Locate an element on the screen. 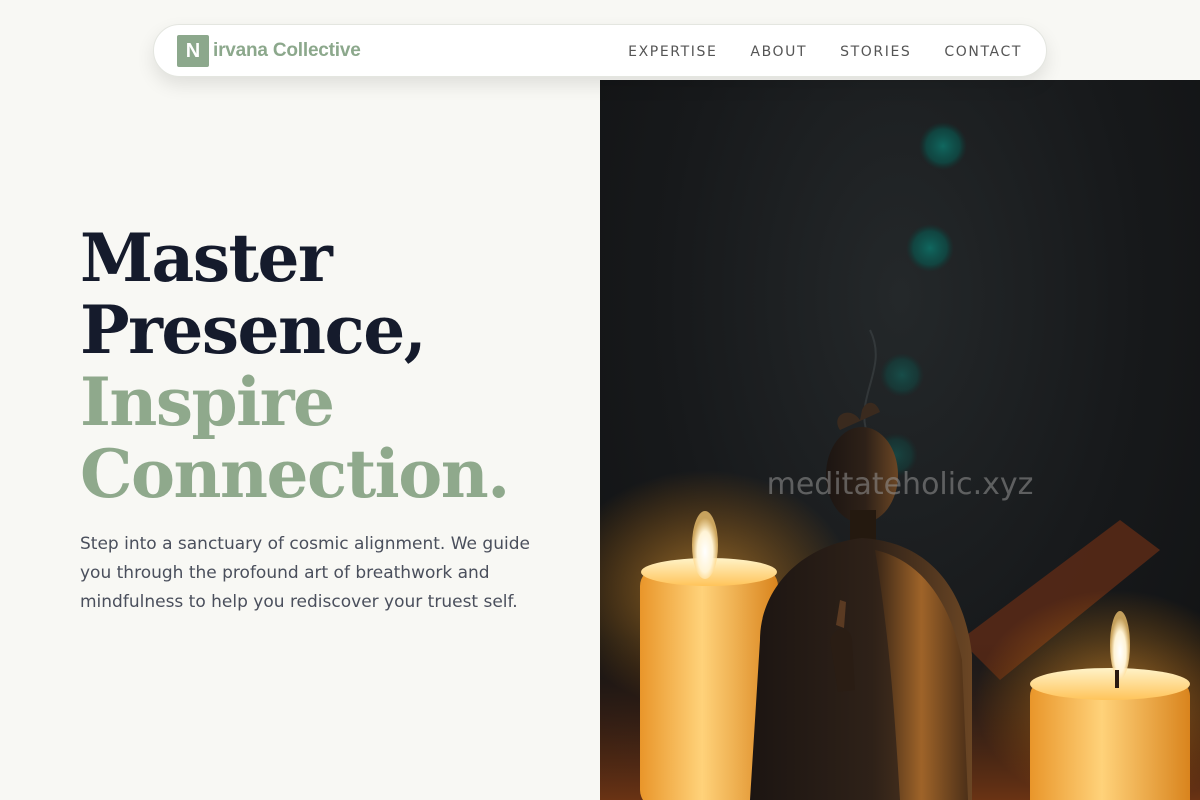 The width and height of the screenshot is (1200, 800). hero-headline: Master Presence, Inspire Connection. is located at coordinates (295, 366).